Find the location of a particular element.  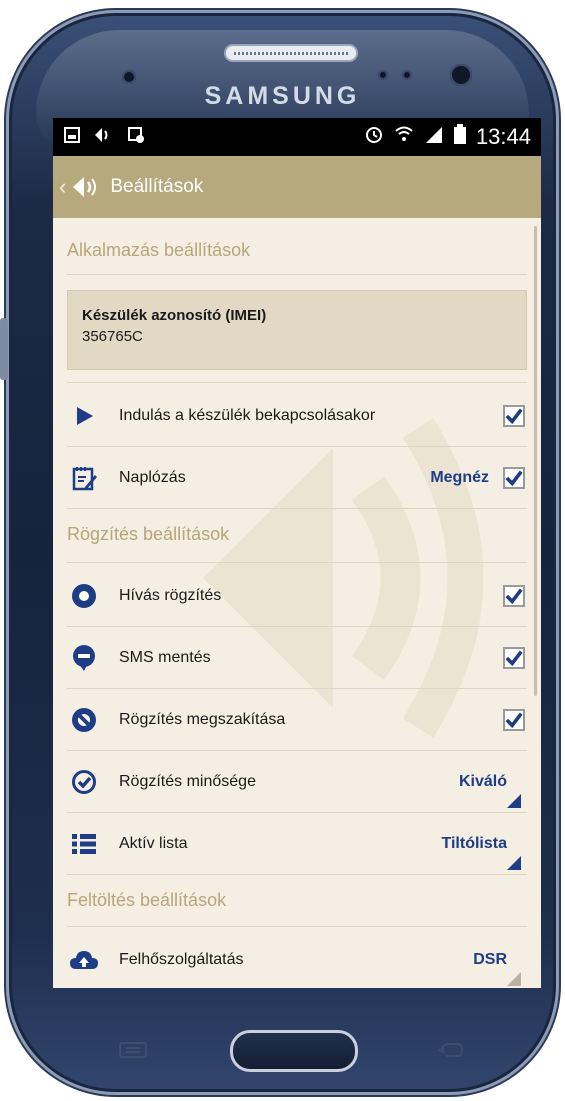

app-logo-icon is located at coordinates (86, 187).